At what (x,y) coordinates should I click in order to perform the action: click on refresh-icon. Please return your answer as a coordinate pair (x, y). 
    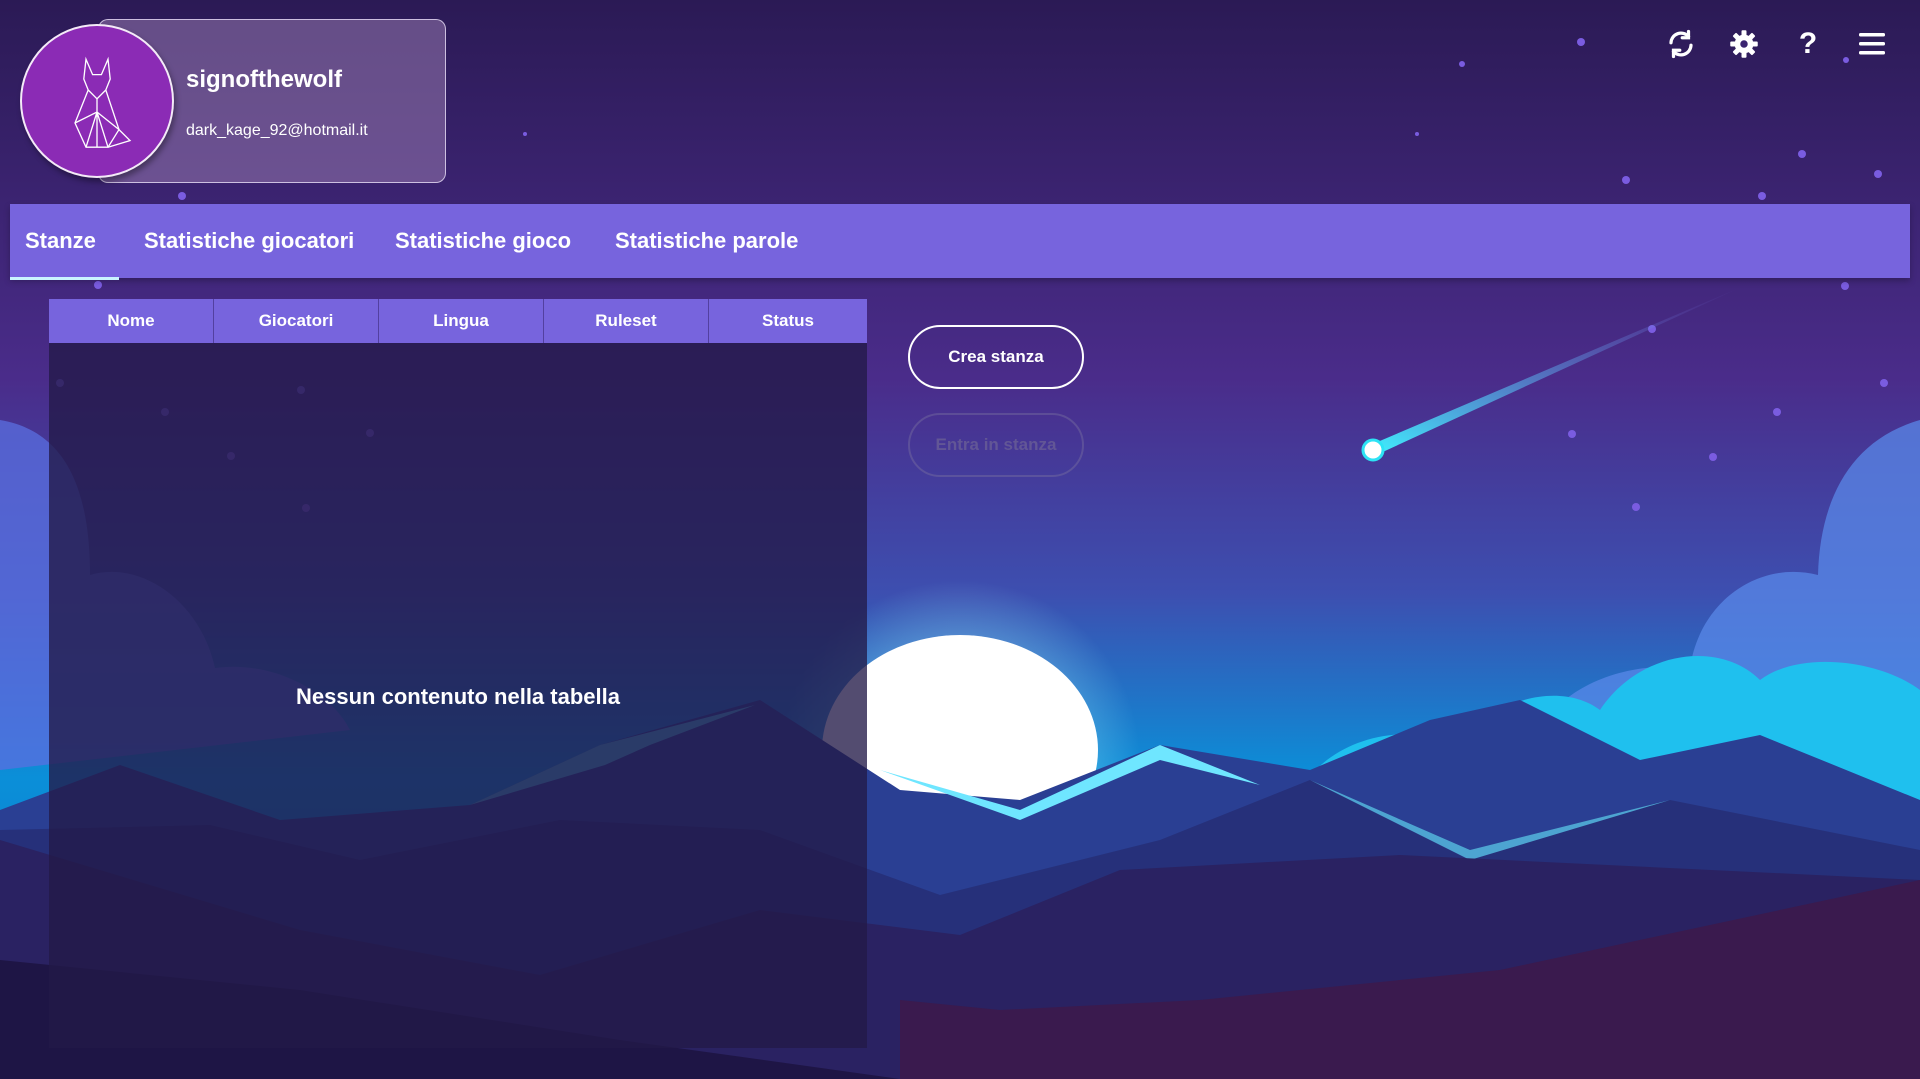
    Looking at the image, I should click on (1681, 44).